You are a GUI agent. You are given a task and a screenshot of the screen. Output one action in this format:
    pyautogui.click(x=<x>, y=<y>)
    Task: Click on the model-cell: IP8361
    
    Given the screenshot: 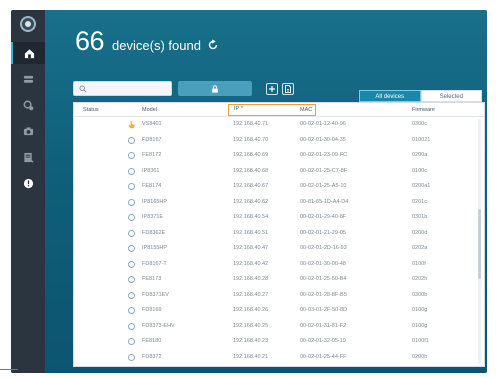 What is the action you would take?
    pyautogui.click(x=151, y=170)
    